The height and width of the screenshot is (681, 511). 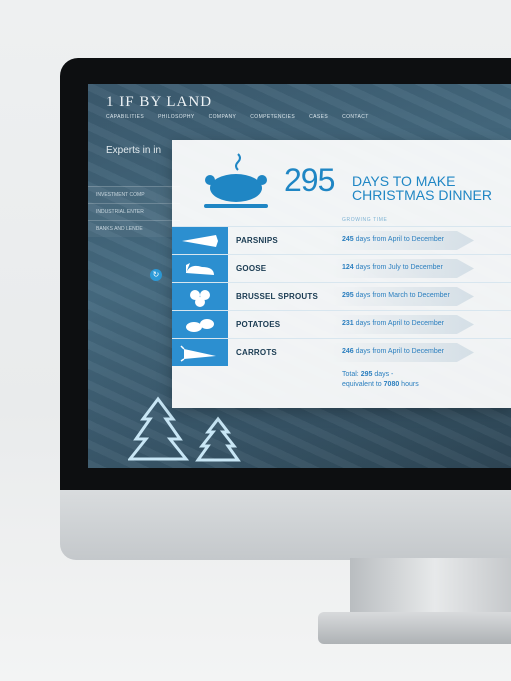 What do you see at coordinates (272, 117) in the screenshot?
I see `nav-competencies: COMPETENCIES` at bounding box center [272, 117].